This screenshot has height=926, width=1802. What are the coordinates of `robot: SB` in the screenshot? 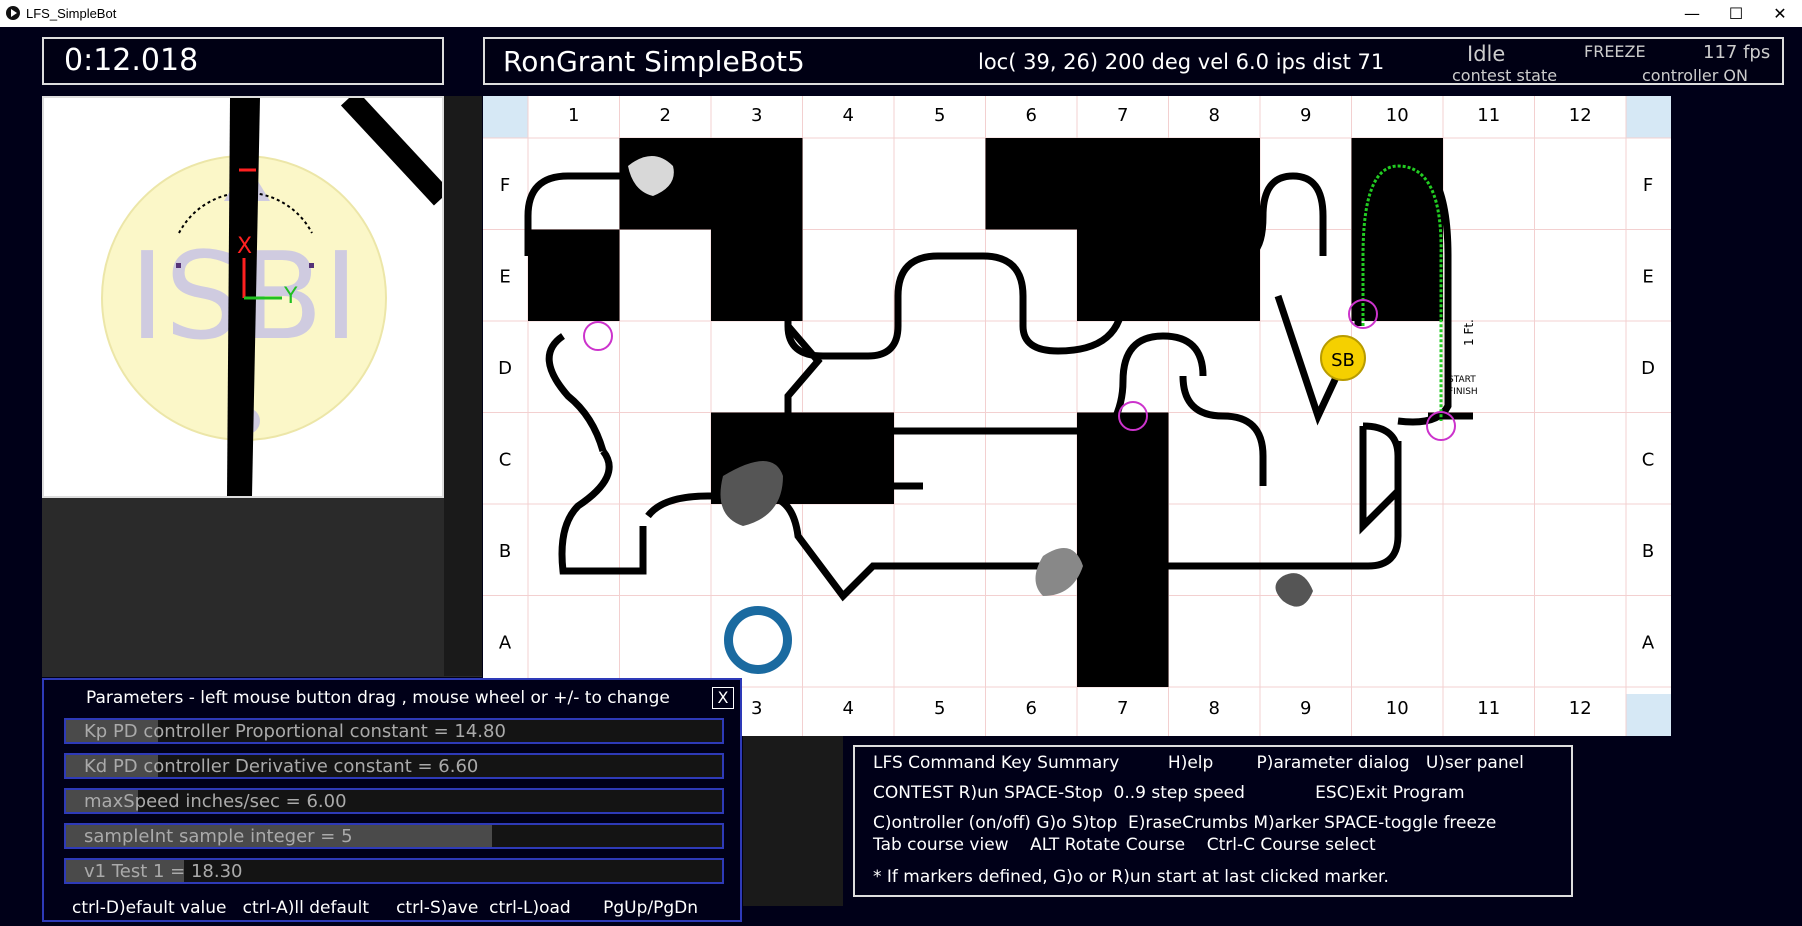 It's located at (1343, 358).